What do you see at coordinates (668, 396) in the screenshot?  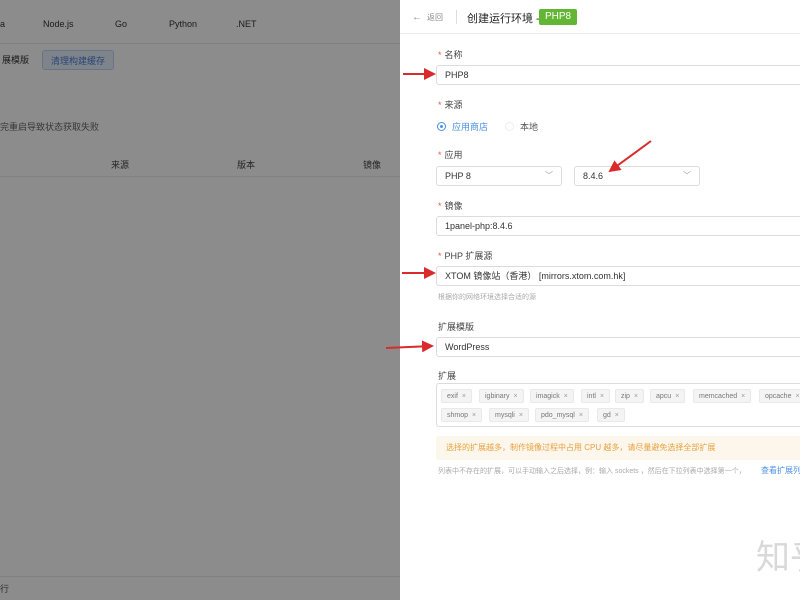 I see `extension-tag: apcu ×` at bounding box center [668, 396].